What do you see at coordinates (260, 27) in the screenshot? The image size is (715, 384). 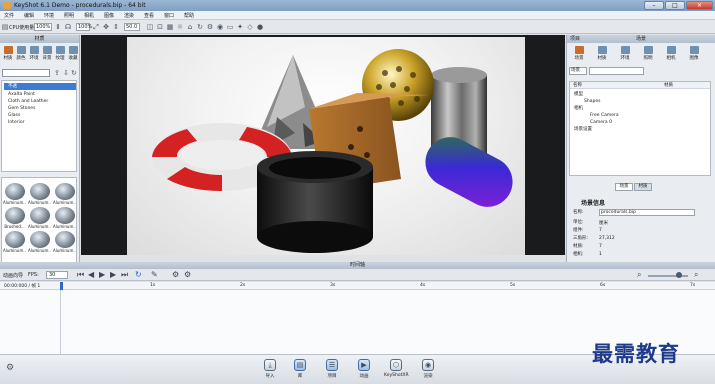 I see `material-icon: ●` at bounding box center [260, 27].